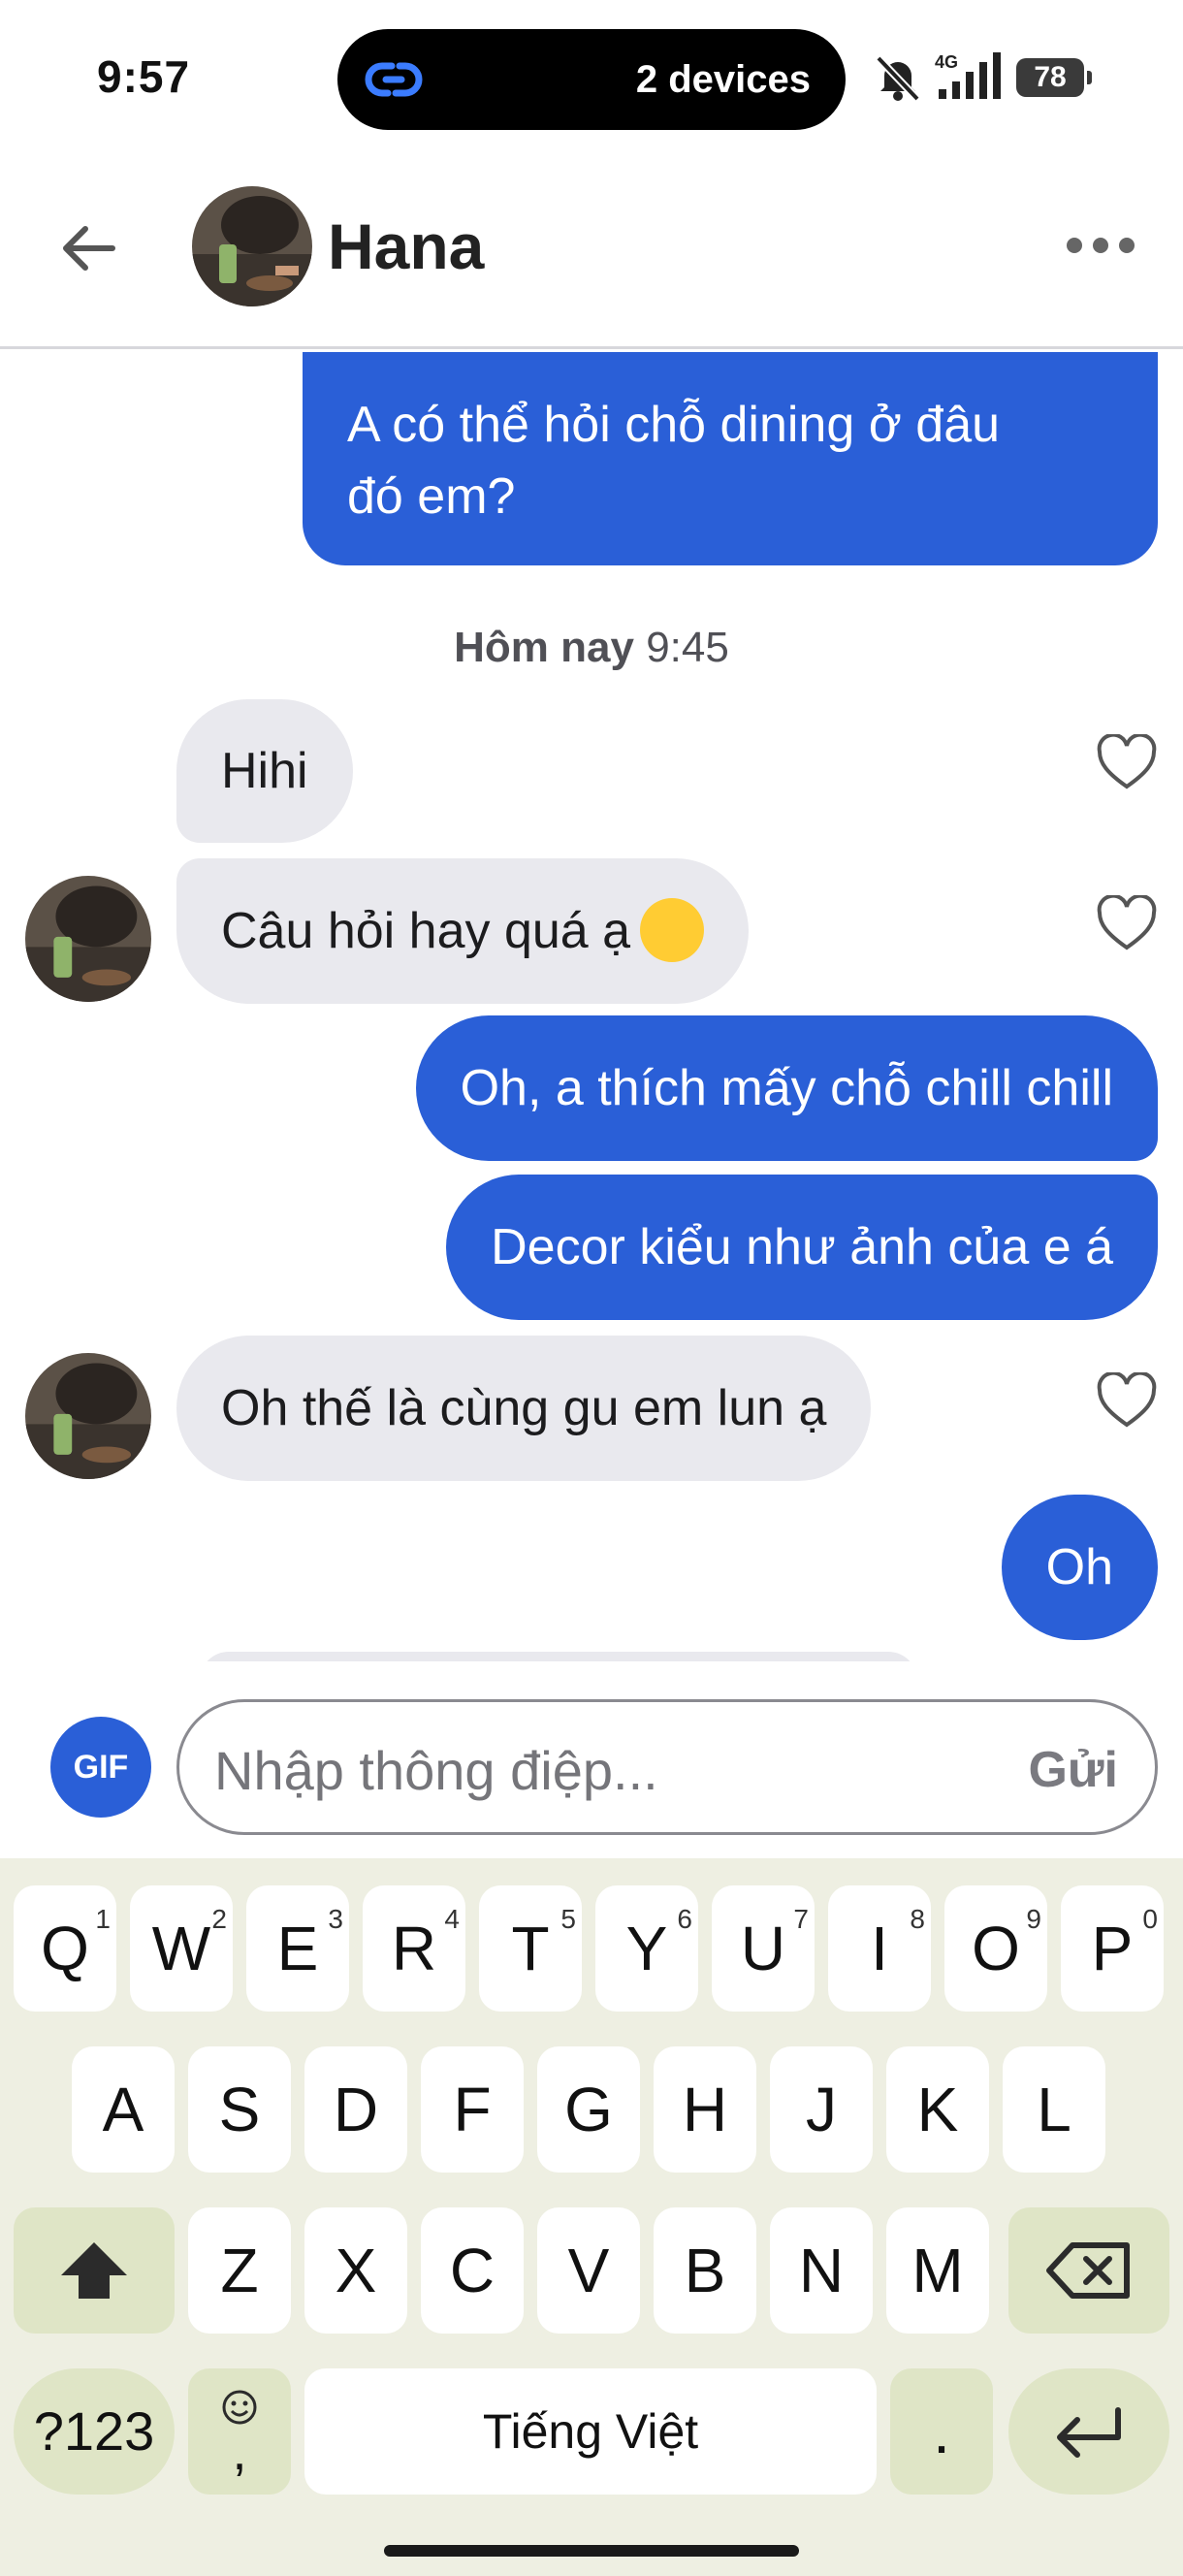 Image resolution: width=1183 pixels, height=2576 pixels. What do you see at coordinates (239, 2109) in the screenshot?
I see `key-s: S` at bounding box center [239, 2109].